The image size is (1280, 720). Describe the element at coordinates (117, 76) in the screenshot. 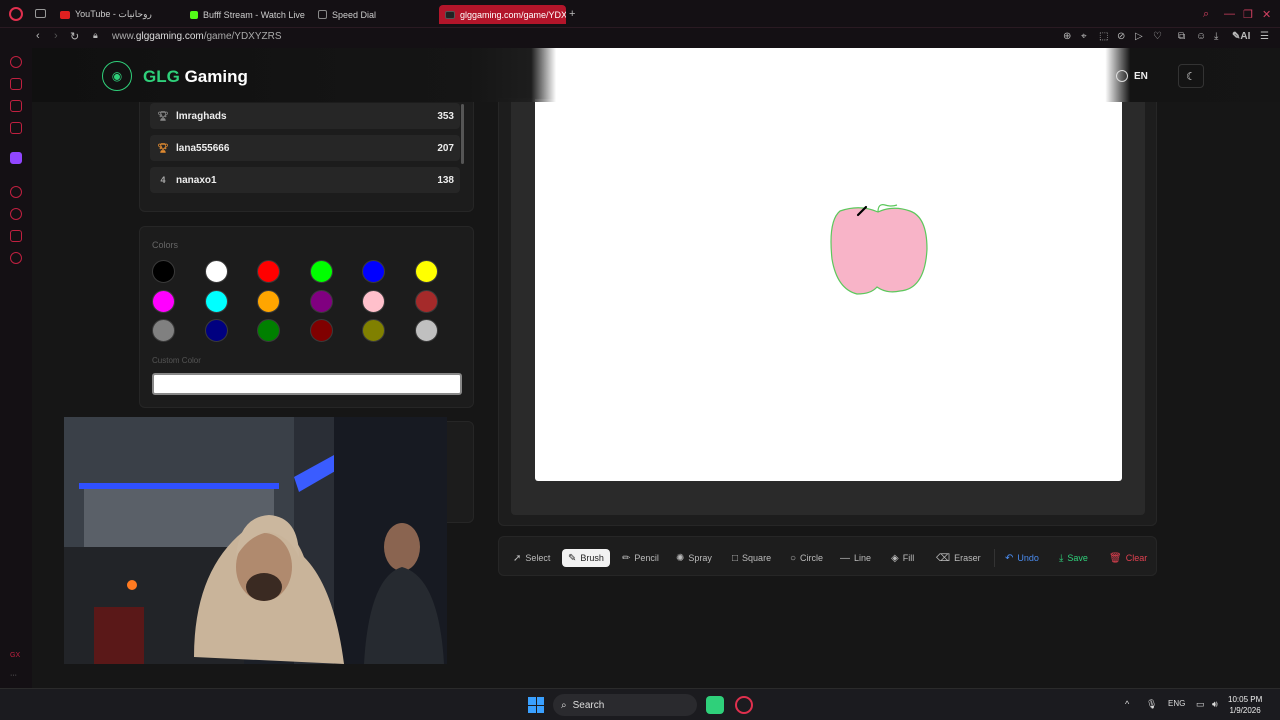

I see `gamepad-logo-icon: ◉` at that location.